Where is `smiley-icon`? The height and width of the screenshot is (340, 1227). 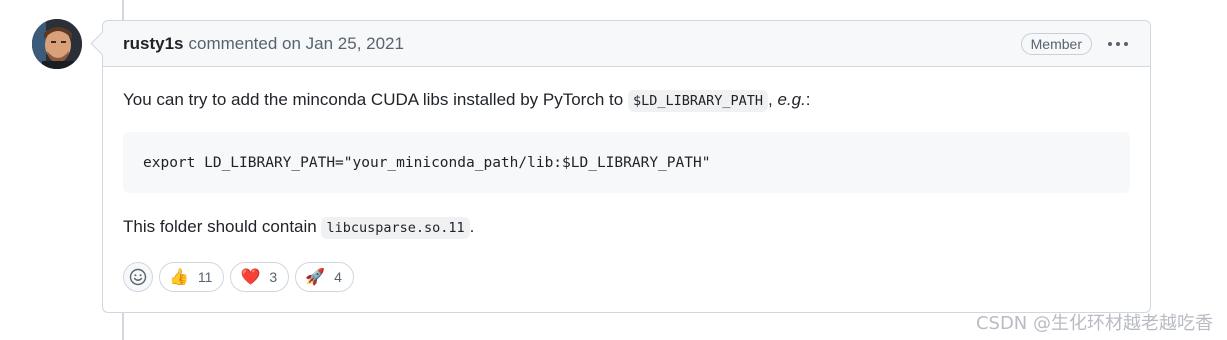
smiley-icon is located at coordinates (138, 277).